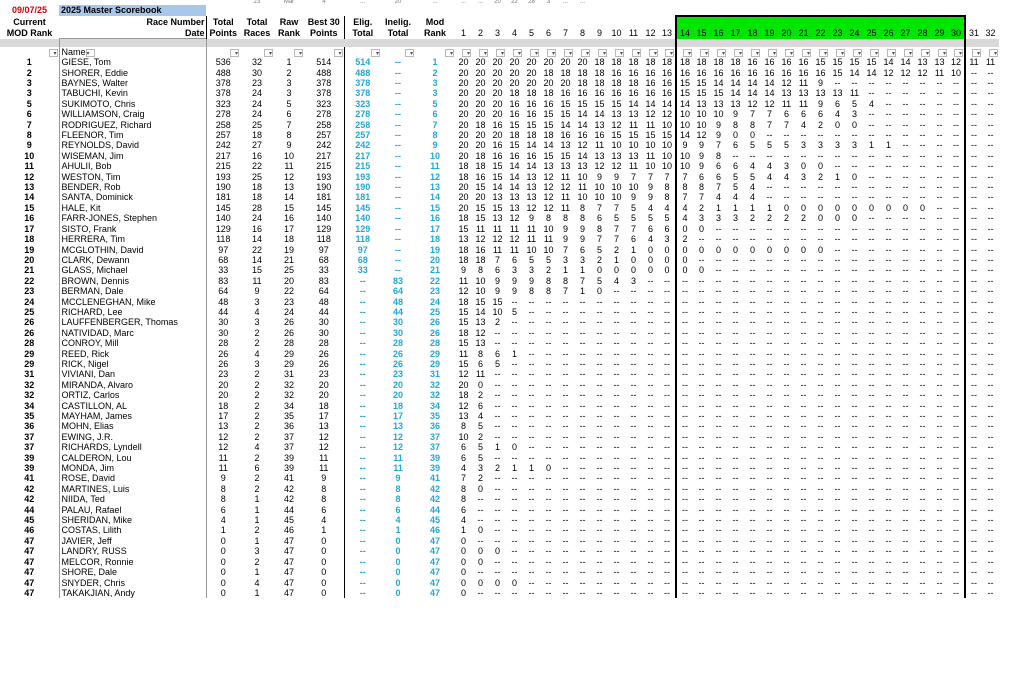 The width and height of the screenshot is (1024, 697). I want to click on driver-name-cell: JAVIER, Jeff, so click(132, 541).